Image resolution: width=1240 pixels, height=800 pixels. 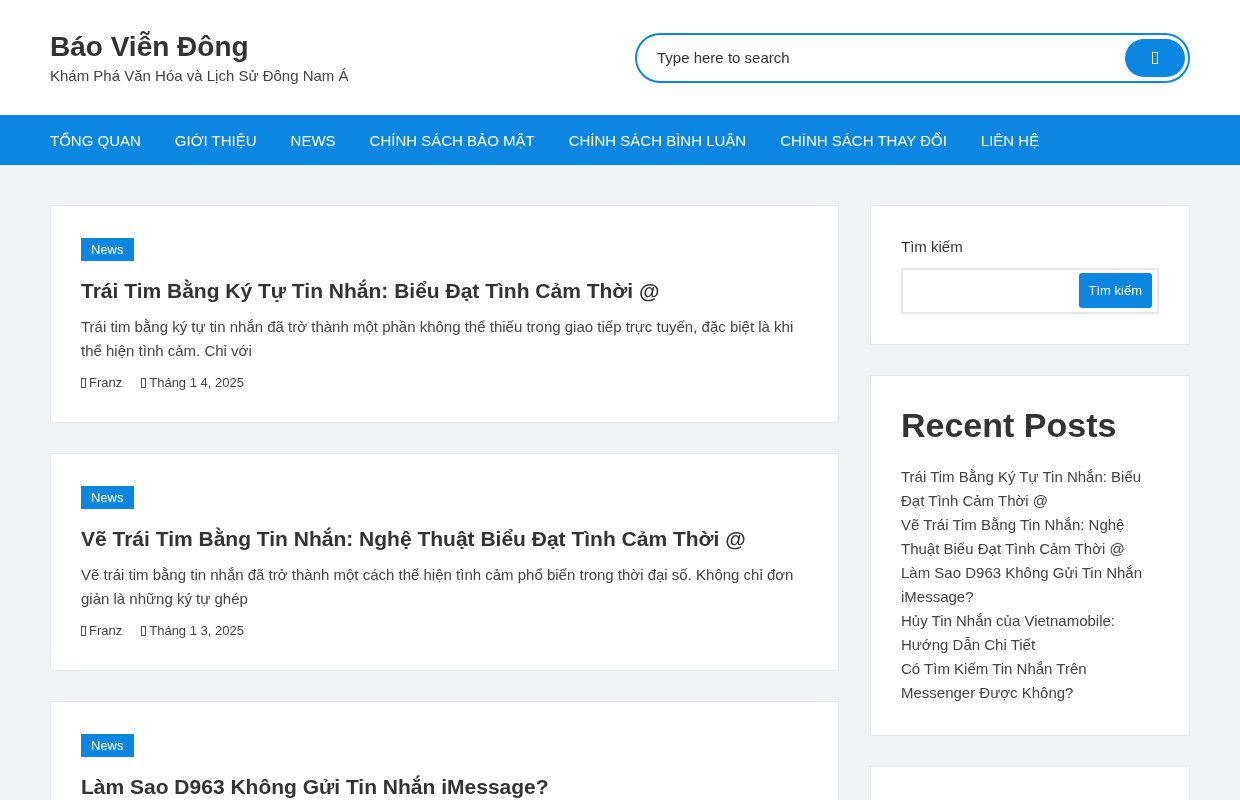 I want to click on recent-post-link: Trái Tim Bằng Ký Tự Tin Nhắn: Biểu Đạt Tình Cảm Thời @, so click(x=1030, y=489).